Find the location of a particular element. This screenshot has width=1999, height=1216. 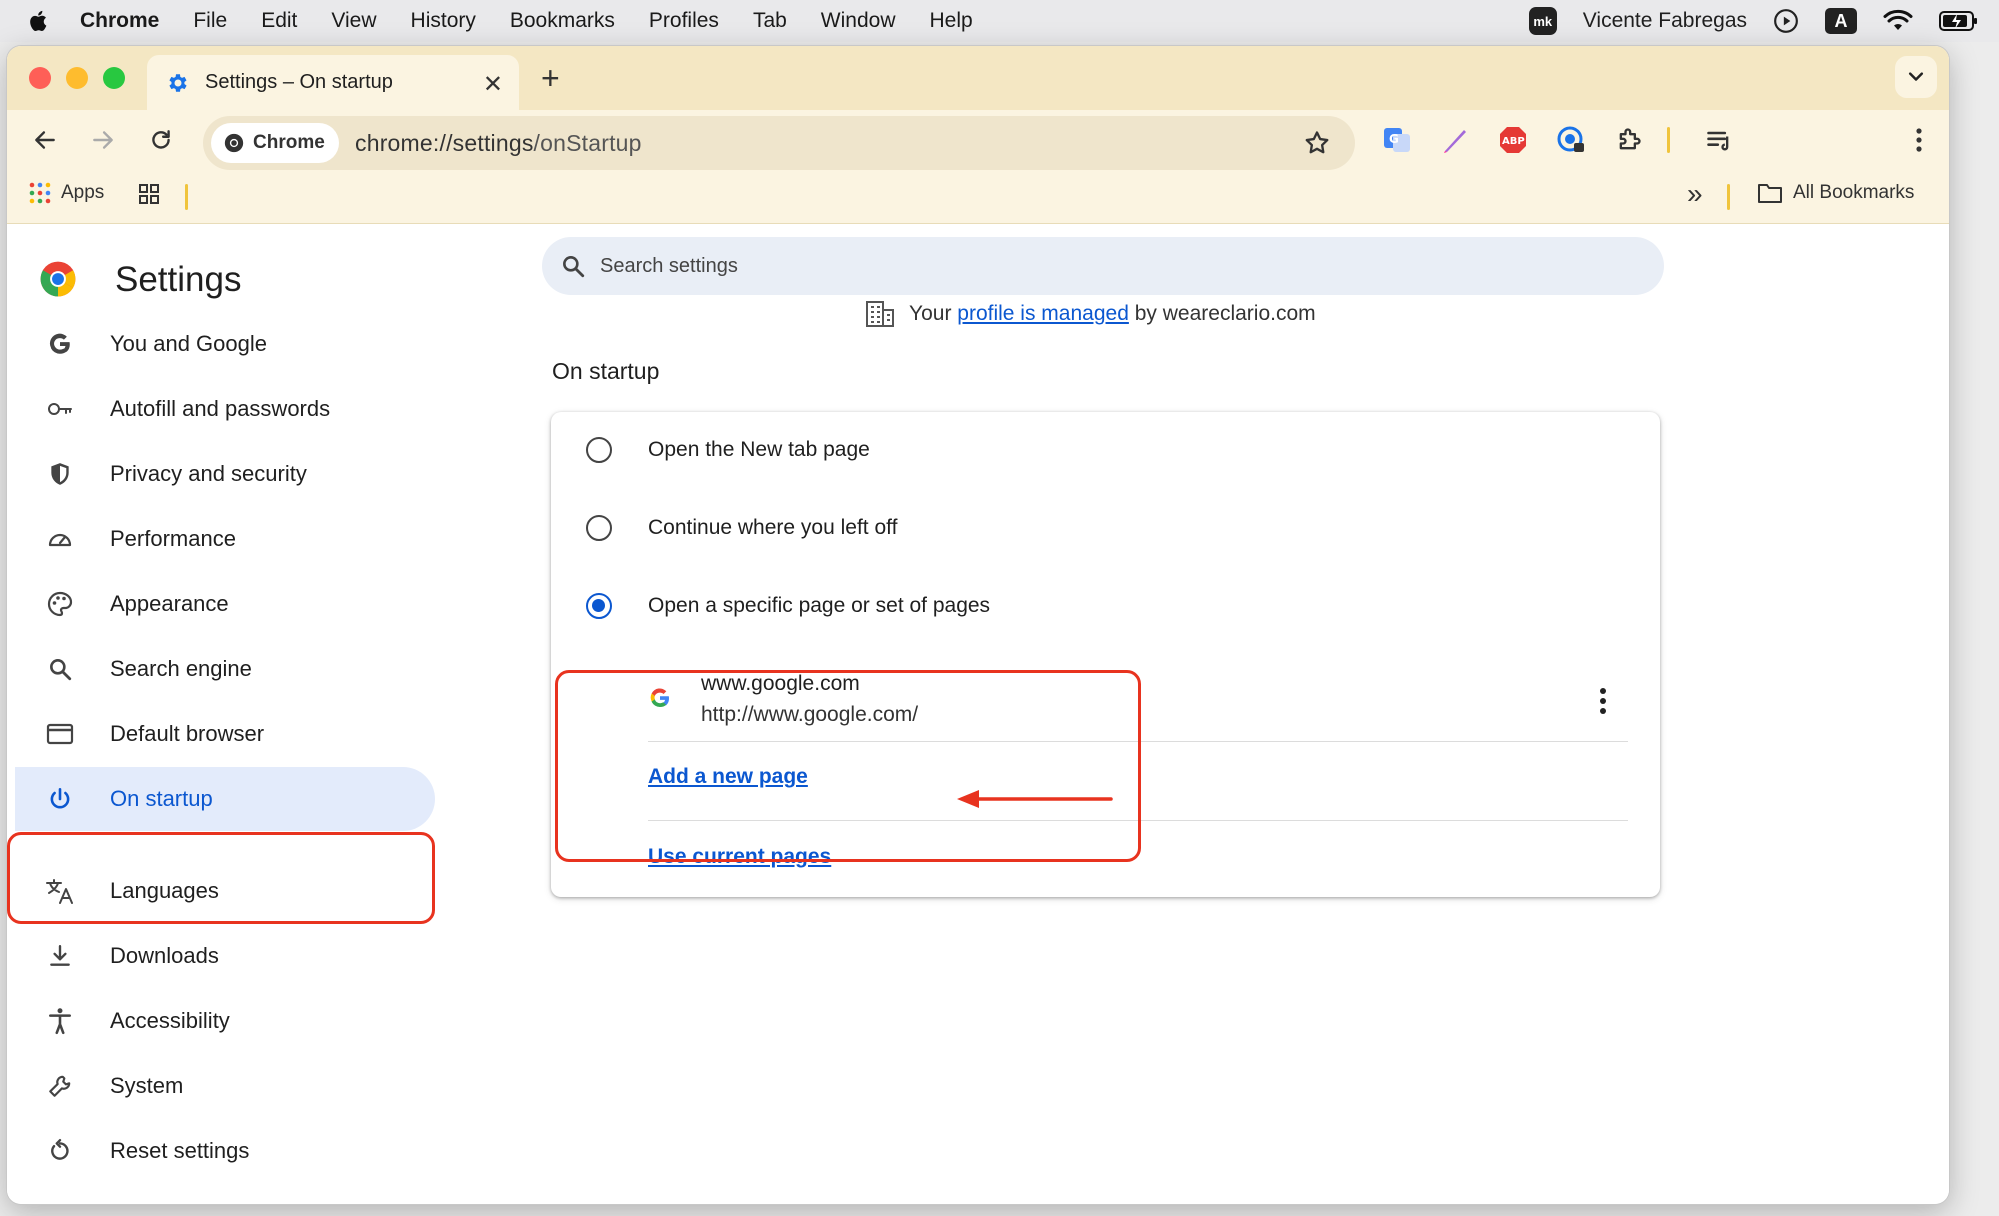

menubar-user-name: Vicente Fabregas is located at coordinates (1665, 21).